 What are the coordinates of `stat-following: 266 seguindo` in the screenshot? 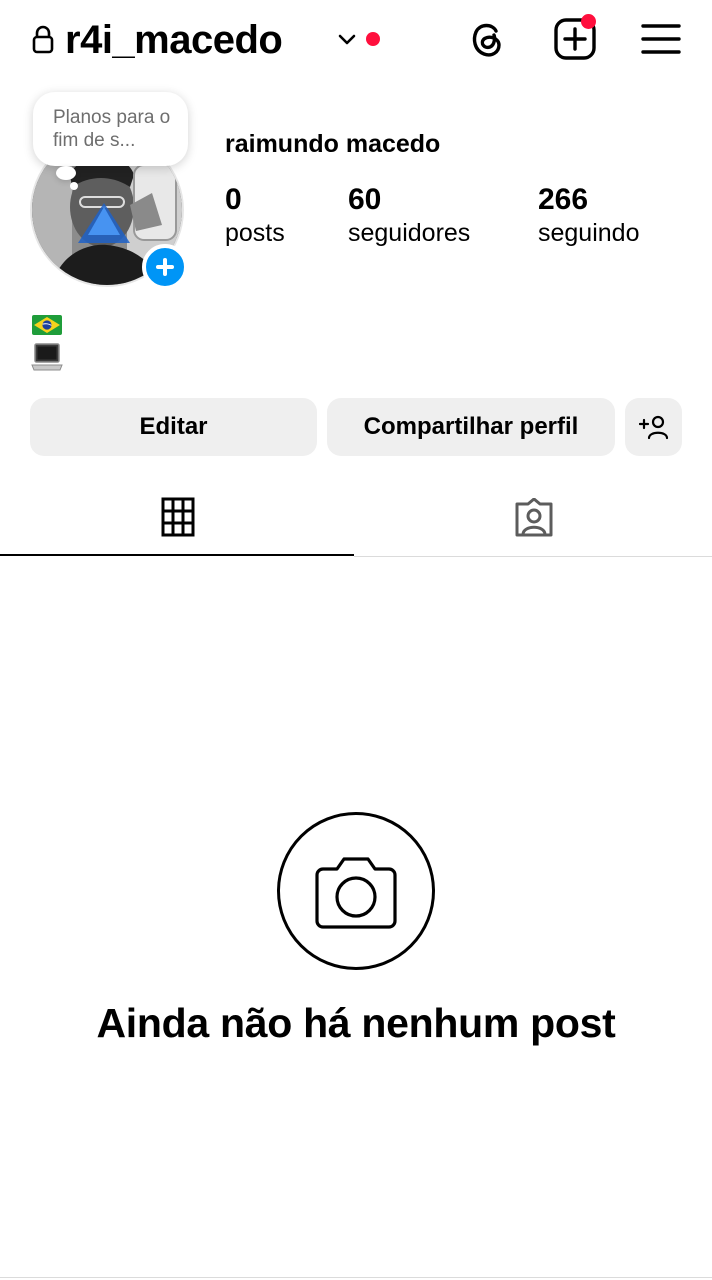 It's located at (588, 215).